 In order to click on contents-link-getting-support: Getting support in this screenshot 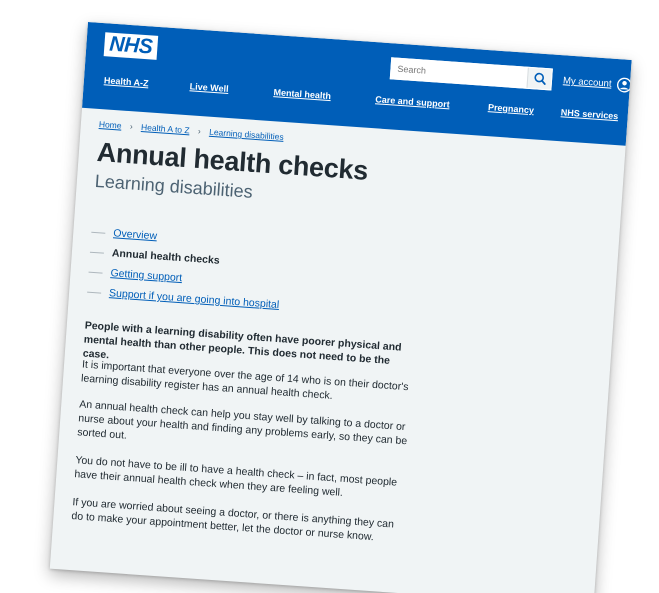, I will do `click(146, 275)`.